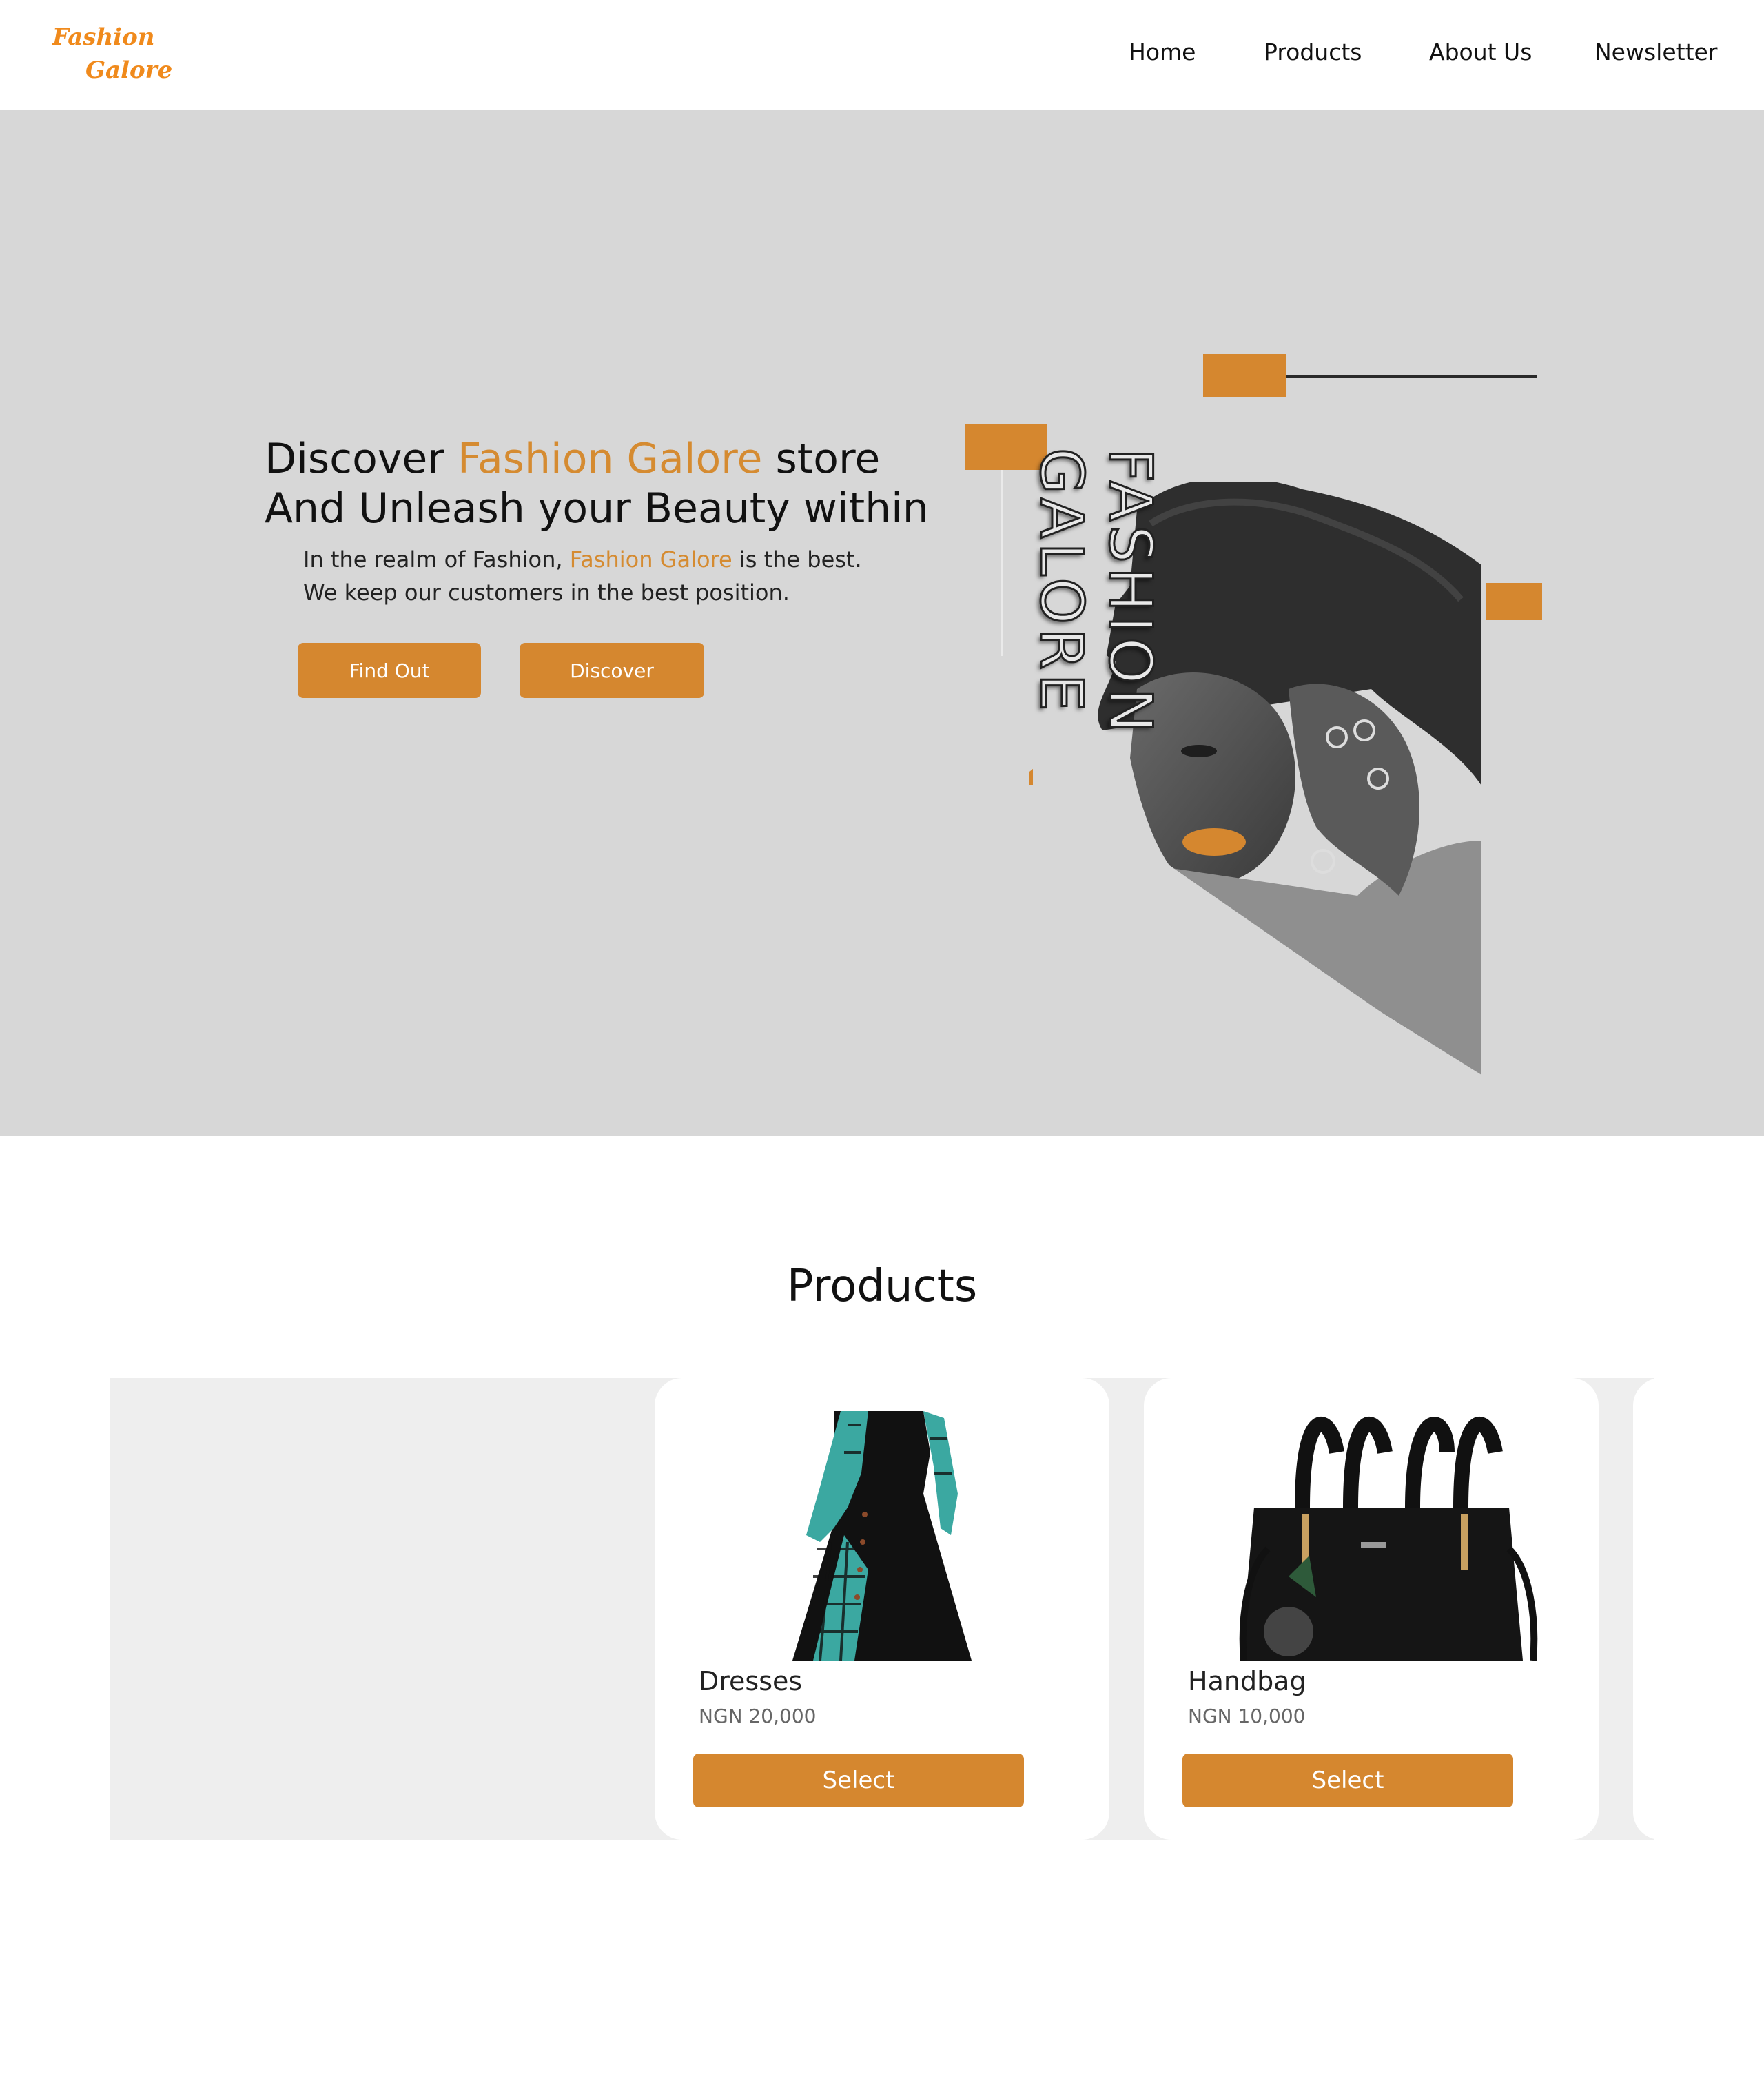 Image resolution: width=1764 pixels, height=2096 pixels. I want to click on product-name: Handbag, so click(1247, 1681).